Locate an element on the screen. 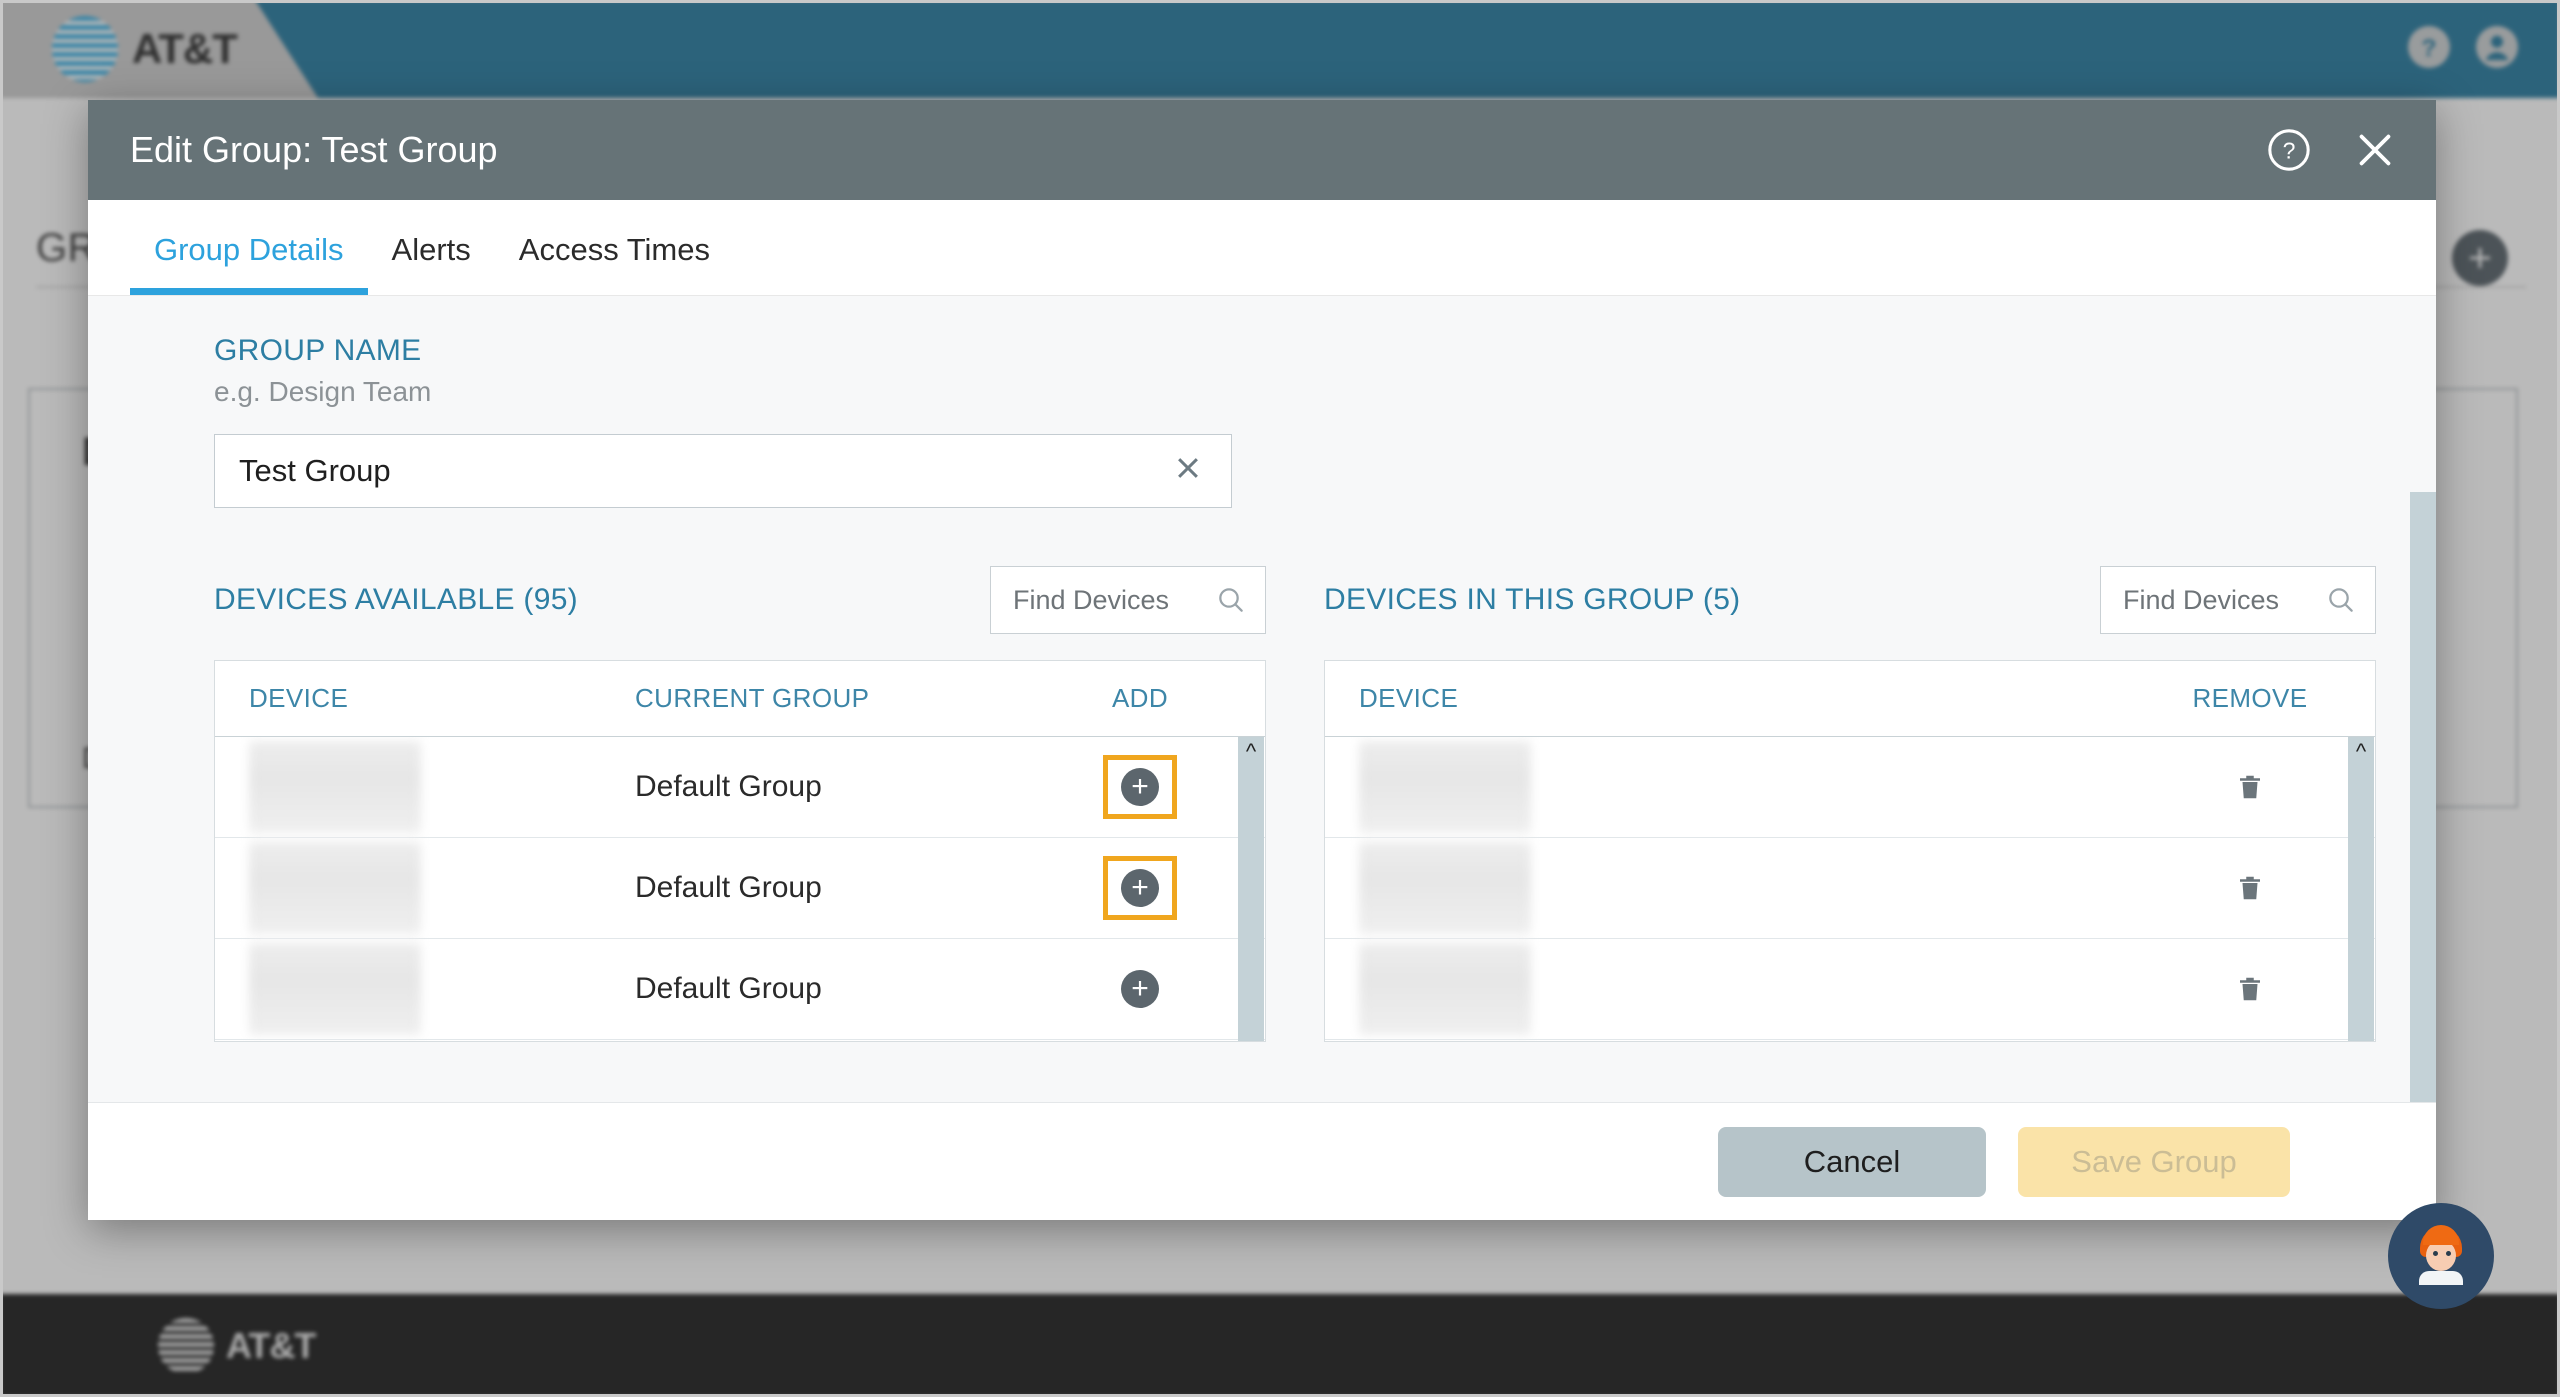  close-x-icon is located at coordinates (2375, 150).